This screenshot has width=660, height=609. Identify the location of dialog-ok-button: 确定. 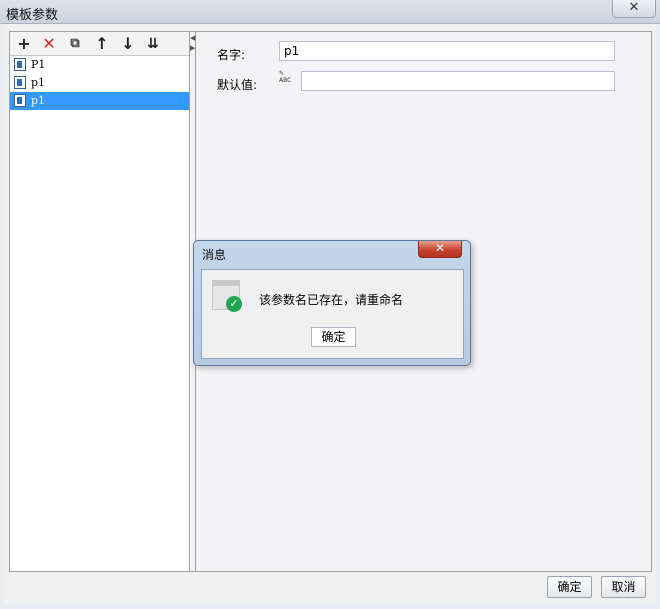
(333, 337).